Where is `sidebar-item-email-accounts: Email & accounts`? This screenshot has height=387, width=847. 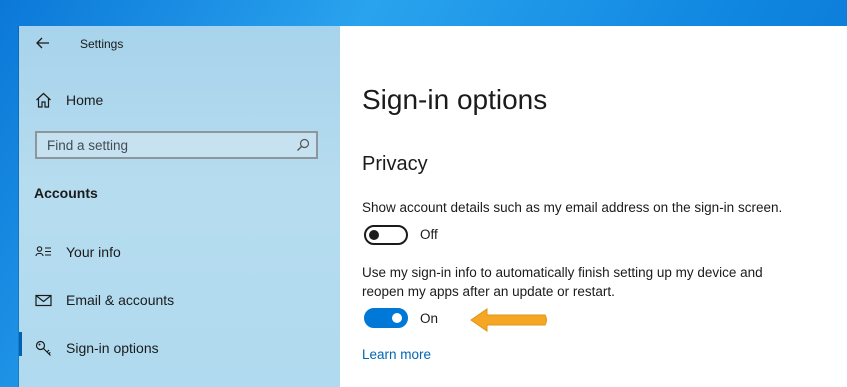
sidebar-item-email-accounts: Email & accounts is located at coordinates (179, 300).